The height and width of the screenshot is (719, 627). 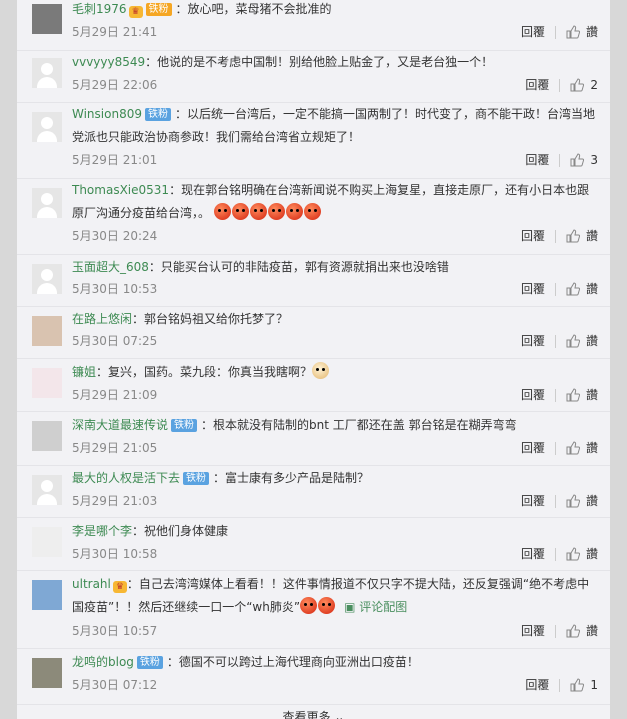 What do you see at coordinates (298, 267) in the screenshot?
I see `comment-text: ：只能买台认可的非陆疫苗，郭有资源就捐出来也没啥错` at bounding box center [298, 267].